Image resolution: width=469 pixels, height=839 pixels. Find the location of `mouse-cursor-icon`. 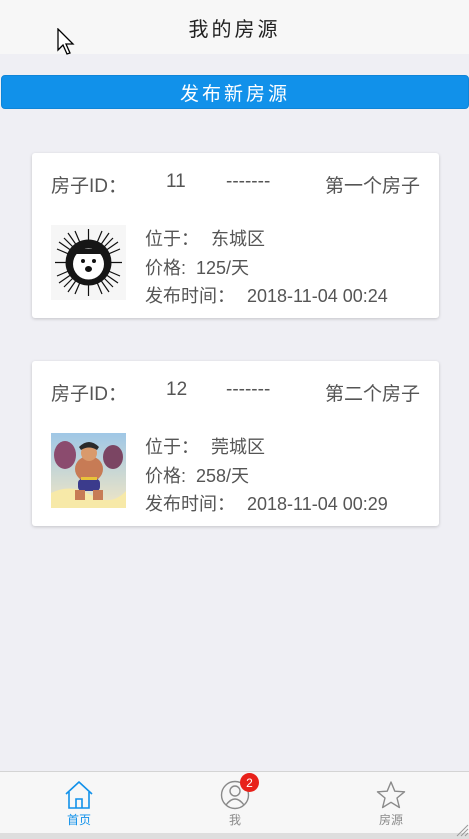

mouse-cursor-icon is located at coordinates (66, 41).